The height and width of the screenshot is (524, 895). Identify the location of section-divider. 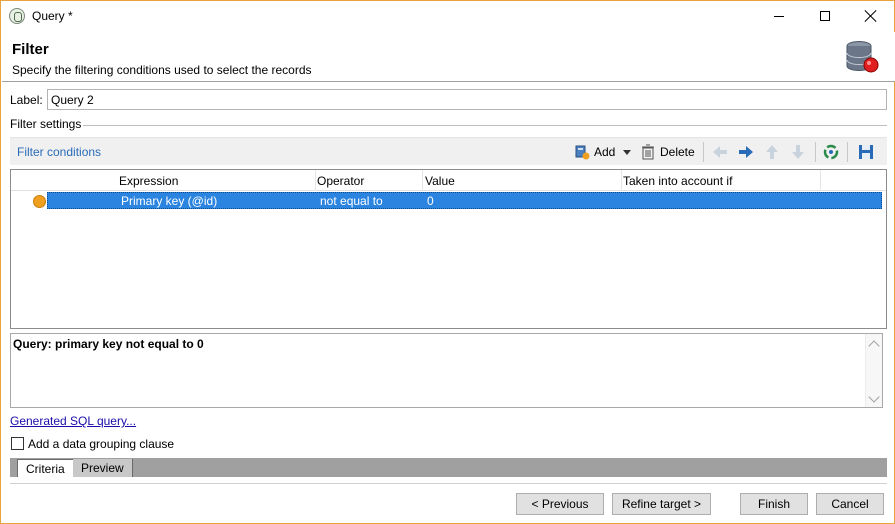
(485, 125).